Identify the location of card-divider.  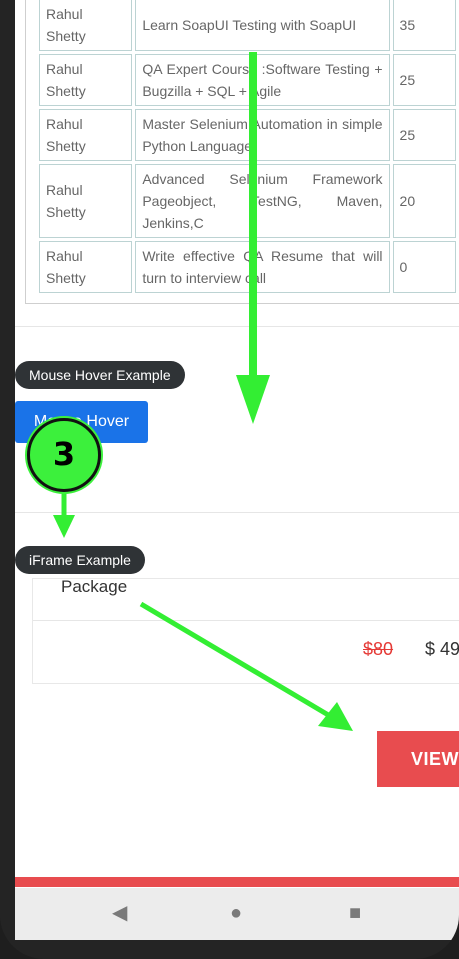
(246, 620).